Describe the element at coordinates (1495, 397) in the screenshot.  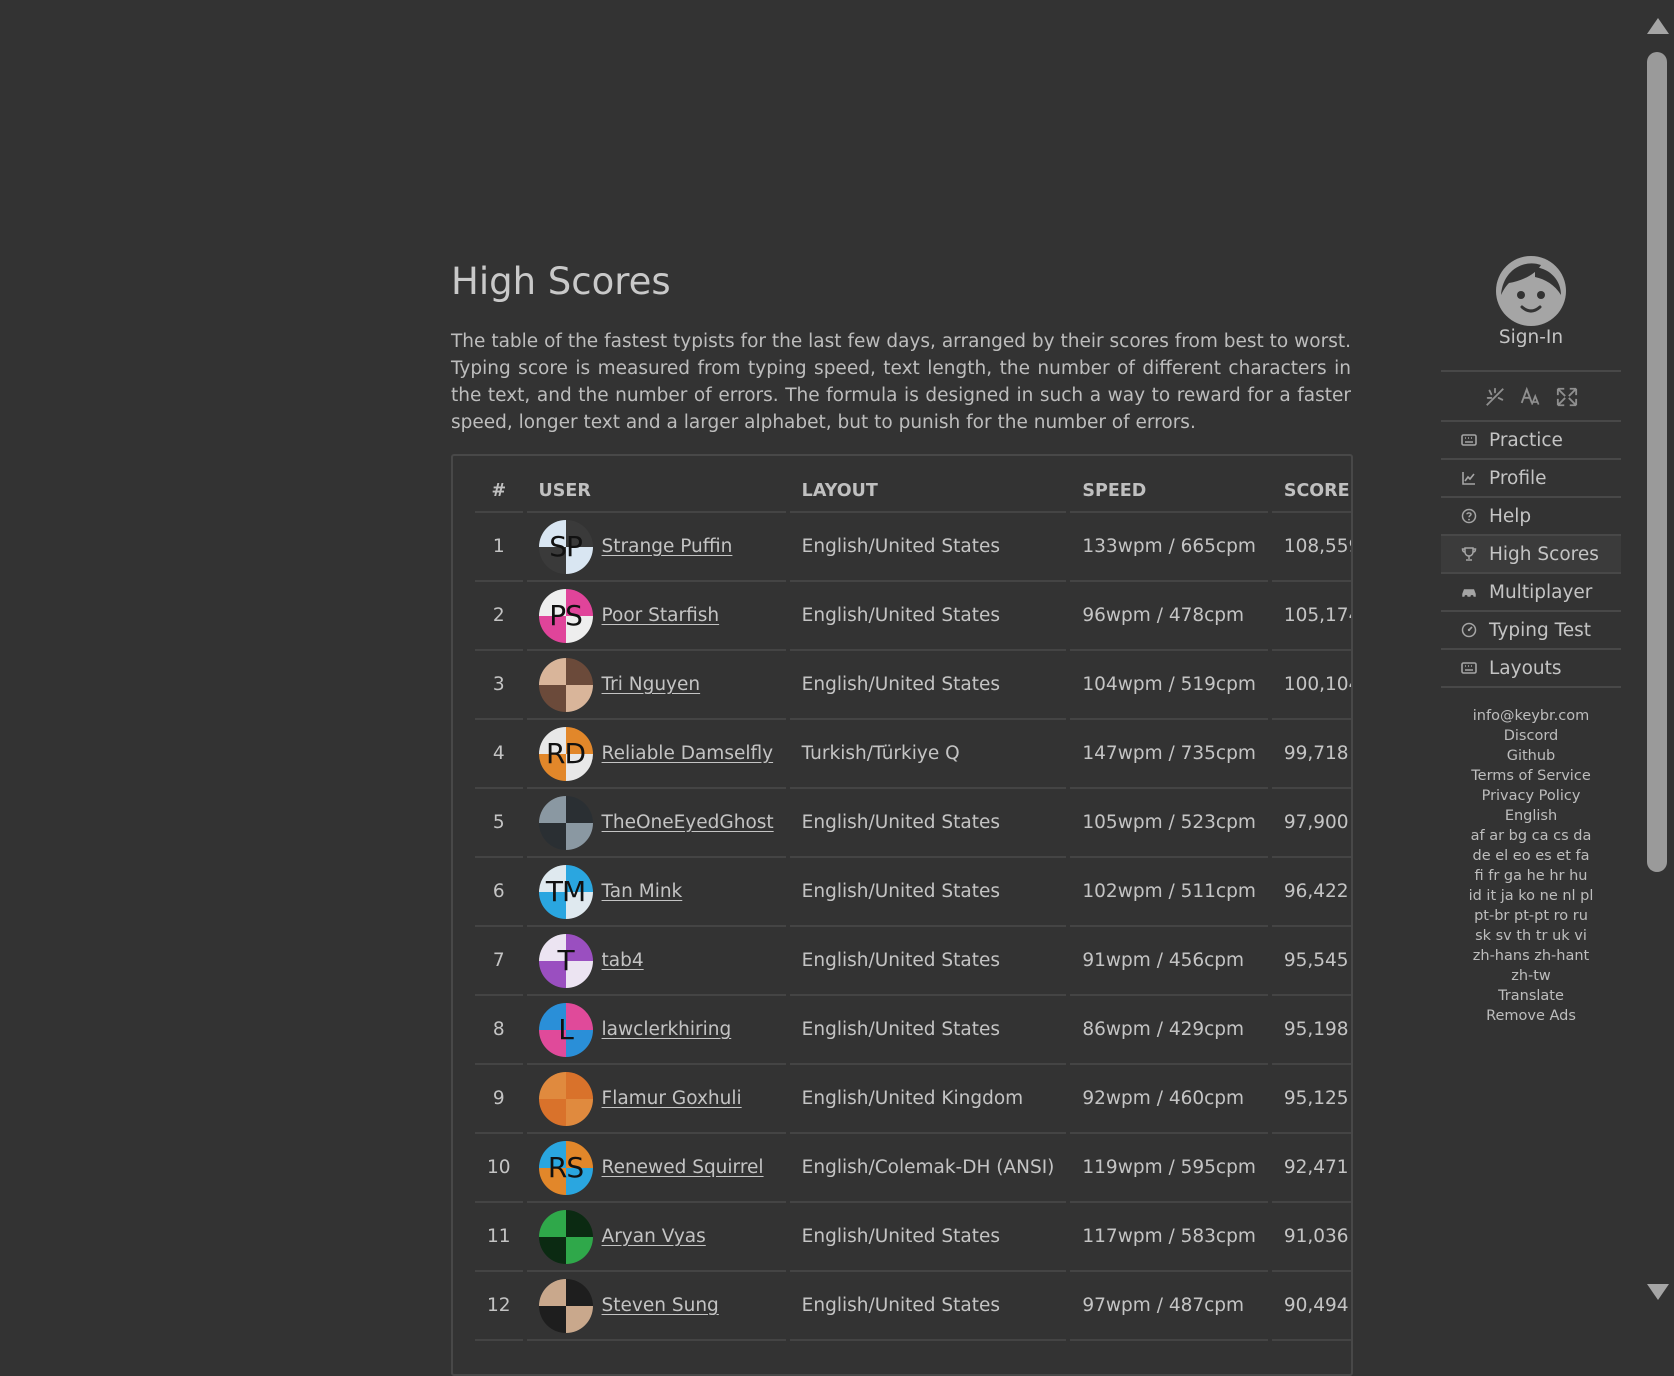
I see `effects-off-icon` at that location.